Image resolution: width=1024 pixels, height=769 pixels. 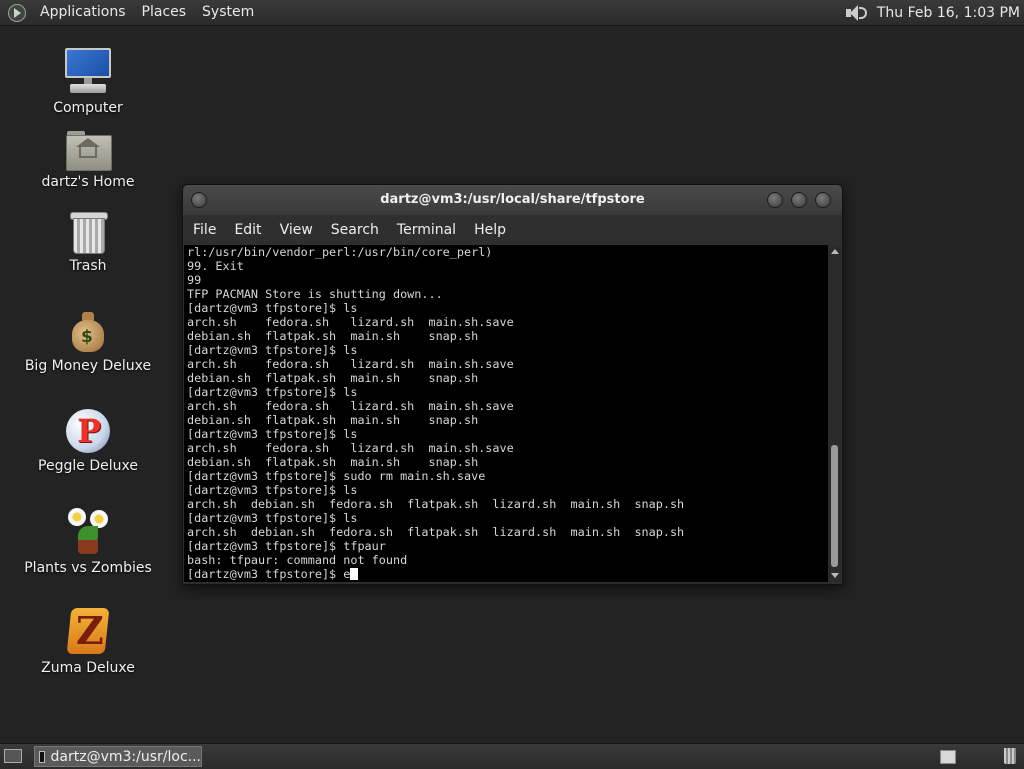 I want to click on desktop-icon-zuma: Z Zuma Deluxe, so click(x=88, y=641).